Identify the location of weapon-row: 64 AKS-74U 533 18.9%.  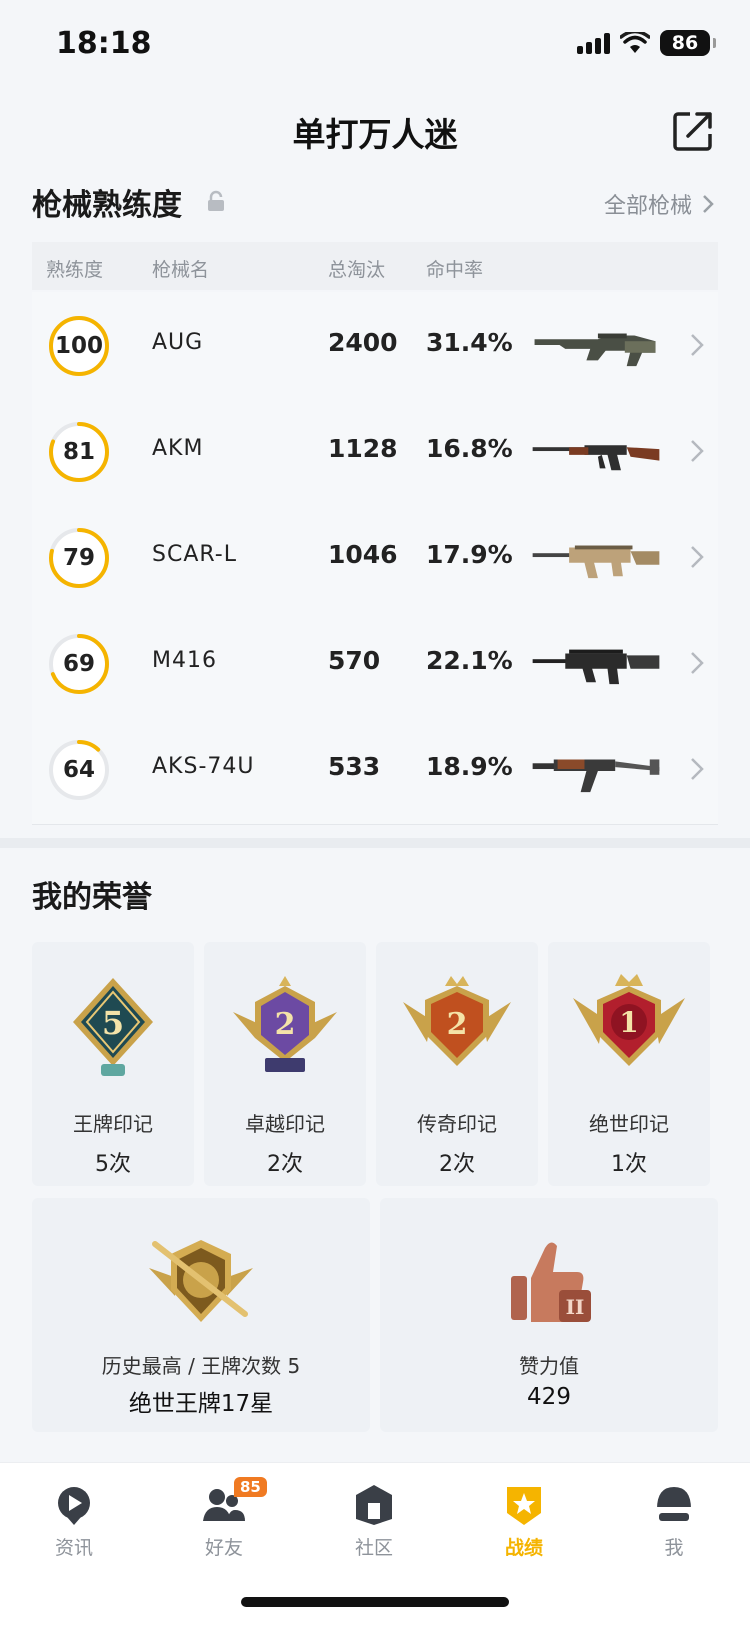
(375, 770).